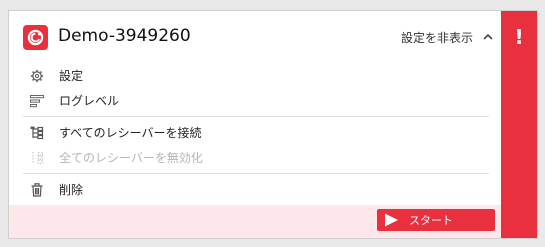 This screenshot has height=247, width=545. I want to click on menu-item-label: 削除, so click(71, 190).